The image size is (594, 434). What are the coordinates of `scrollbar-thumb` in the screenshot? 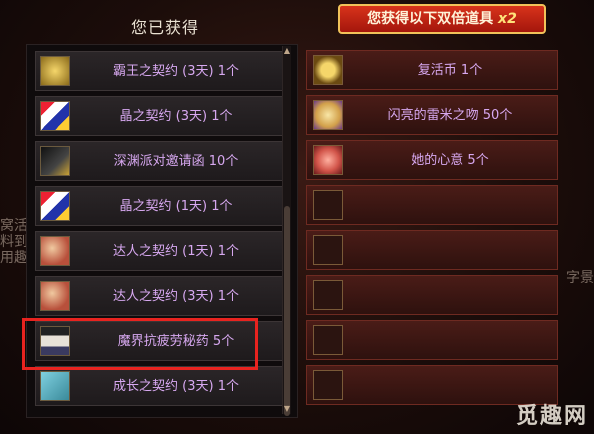 It's located at (287, 311).